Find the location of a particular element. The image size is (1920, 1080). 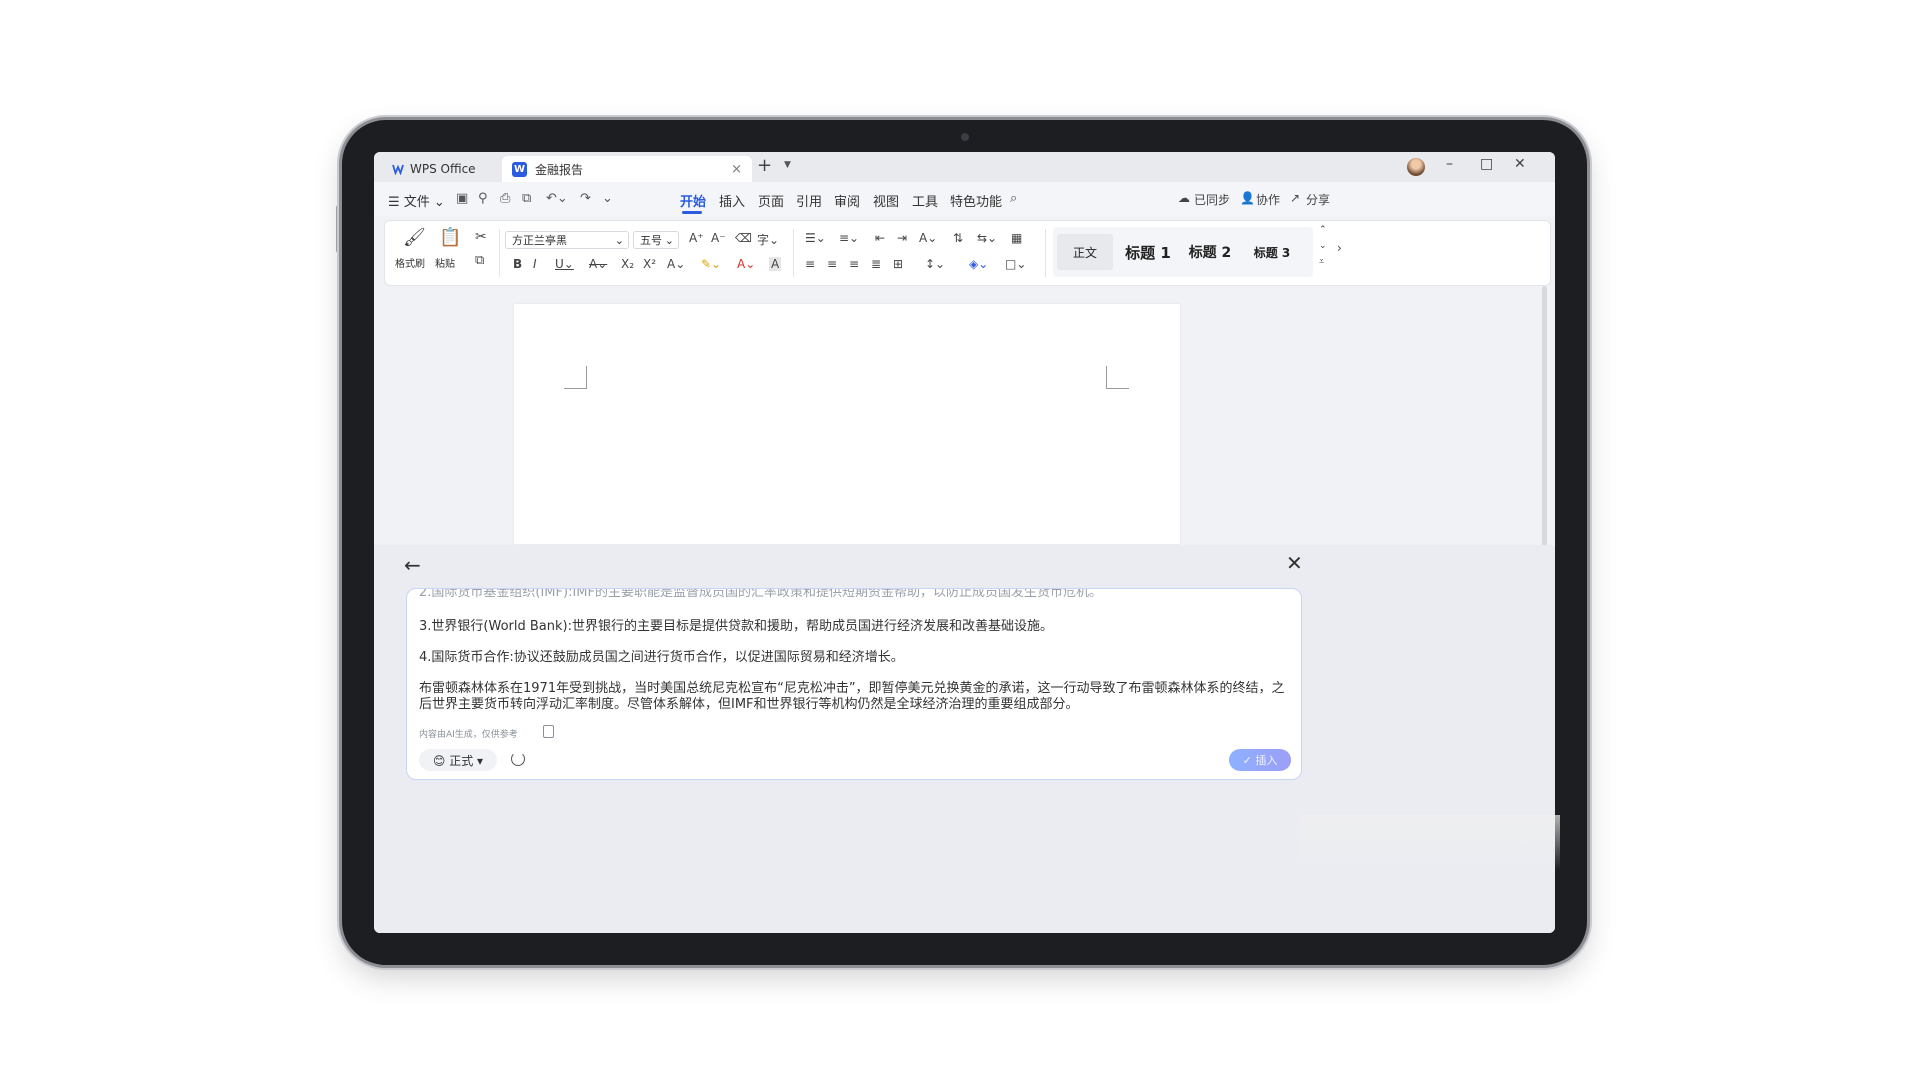

back-arrow-icon: ← is located at coordinates (412, 565).